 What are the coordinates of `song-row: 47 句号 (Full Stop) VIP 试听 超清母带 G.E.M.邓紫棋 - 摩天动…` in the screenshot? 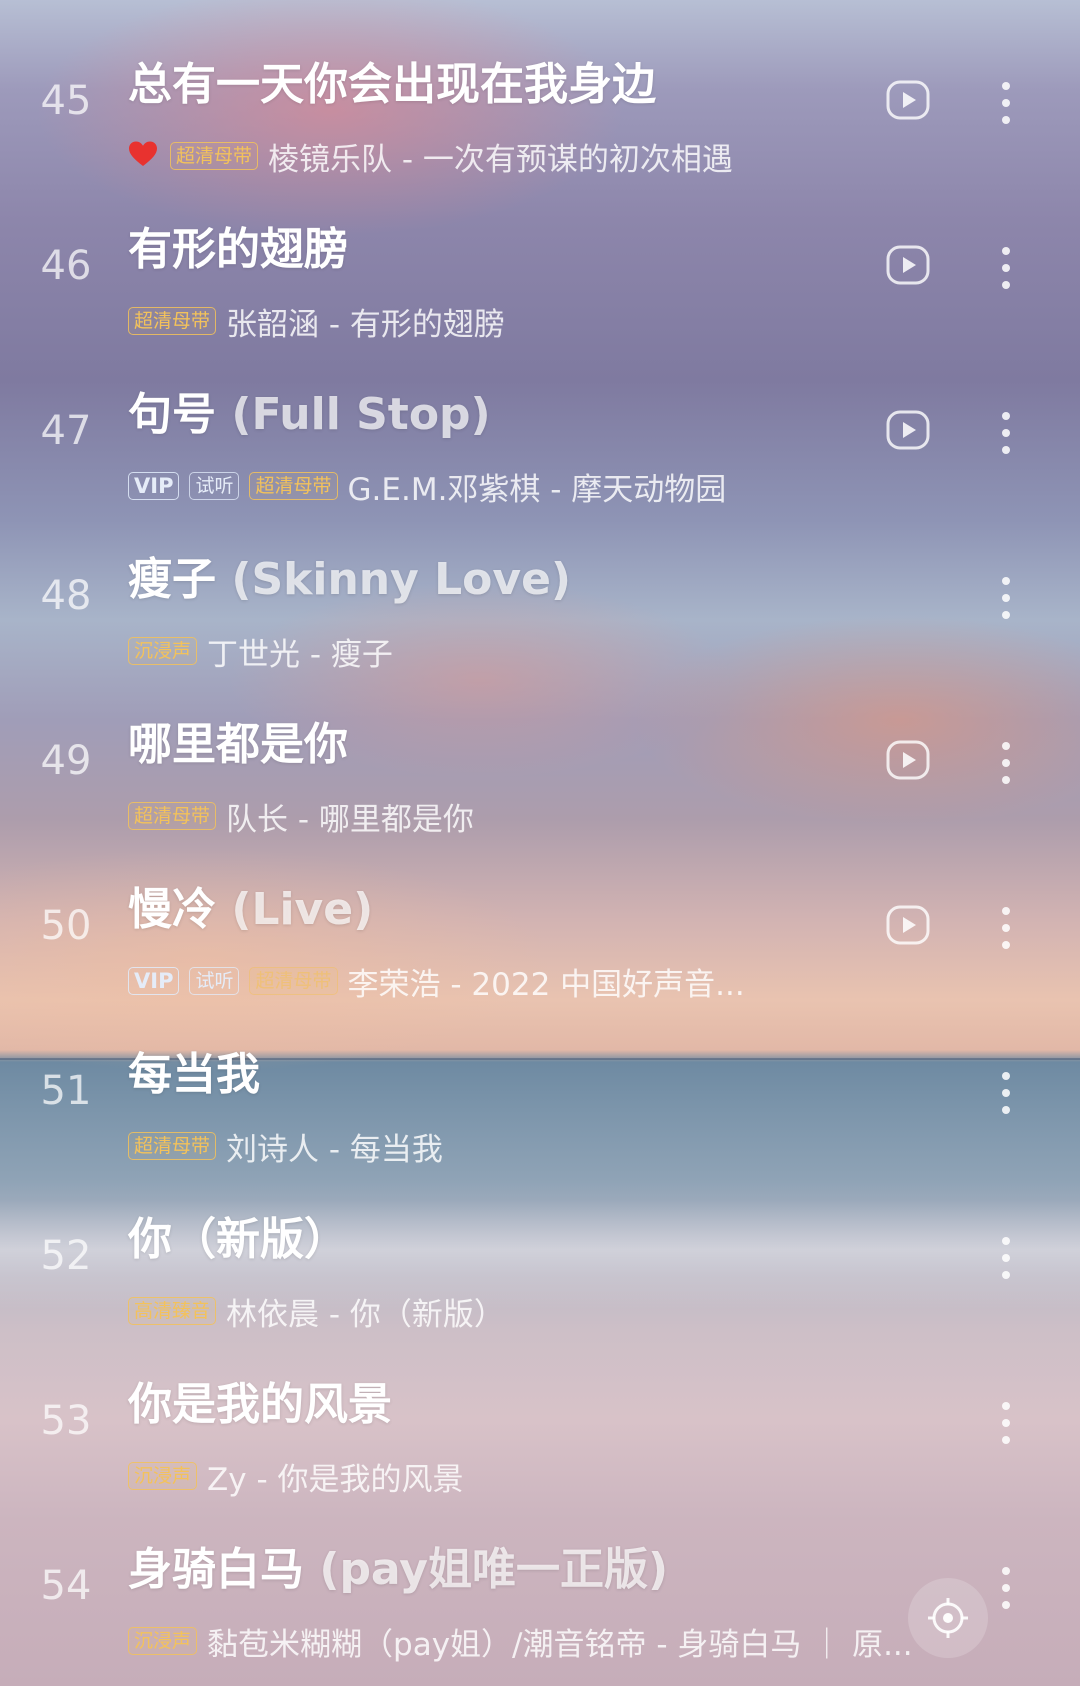 It's located at (540, 440).